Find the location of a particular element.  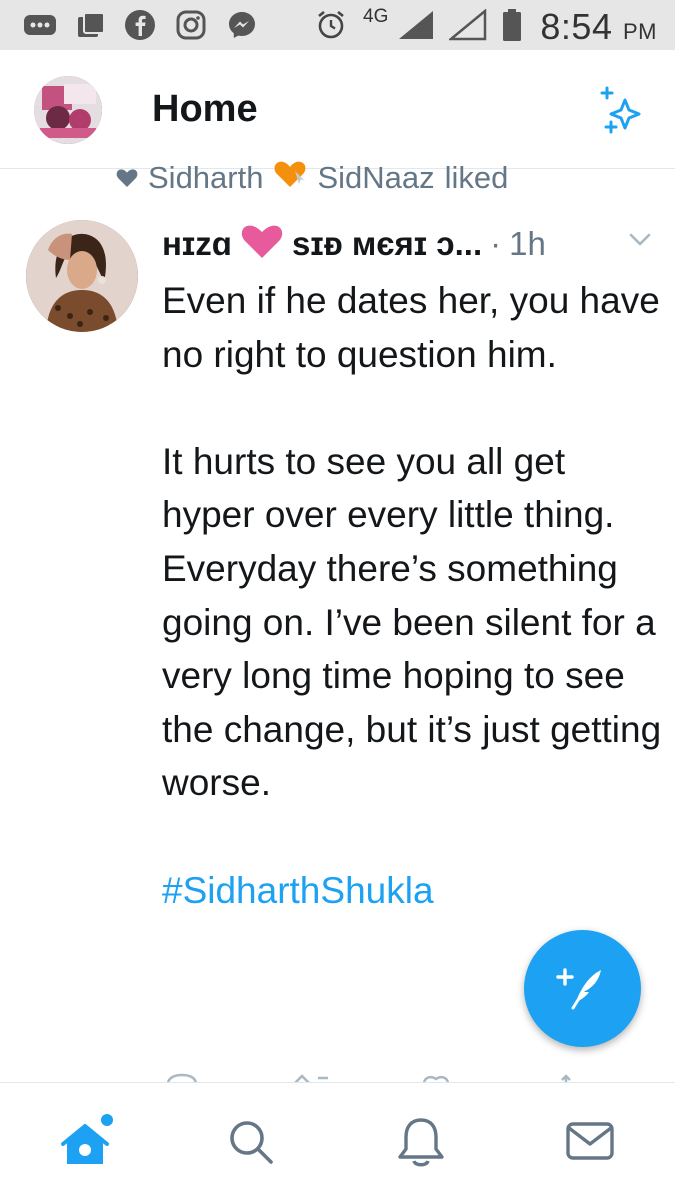

gallery-icon is located at coordinates (91, 25).